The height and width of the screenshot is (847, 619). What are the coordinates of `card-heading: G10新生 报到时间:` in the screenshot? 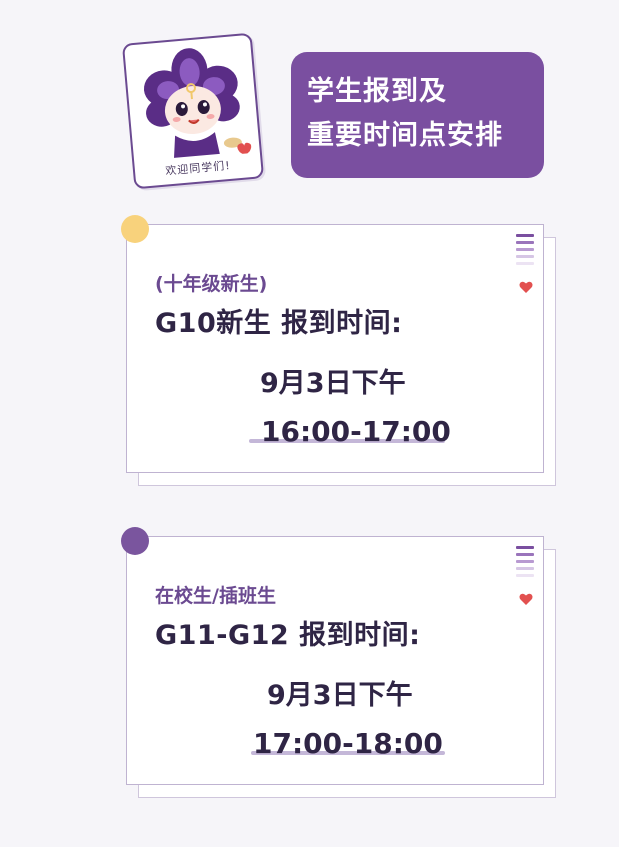 It's located at (279, 323).